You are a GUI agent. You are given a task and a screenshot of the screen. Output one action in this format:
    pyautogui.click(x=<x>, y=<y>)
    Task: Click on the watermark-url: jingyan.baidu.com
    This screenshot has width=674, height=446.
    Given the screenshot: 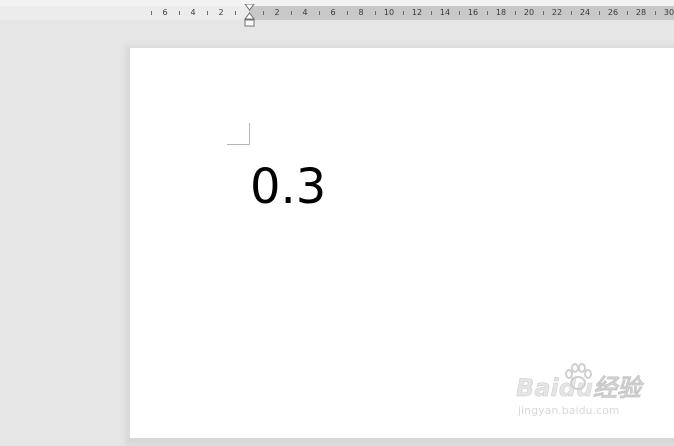 What is the action you would take?
    pyautogui.click(x=569, y=410)
    